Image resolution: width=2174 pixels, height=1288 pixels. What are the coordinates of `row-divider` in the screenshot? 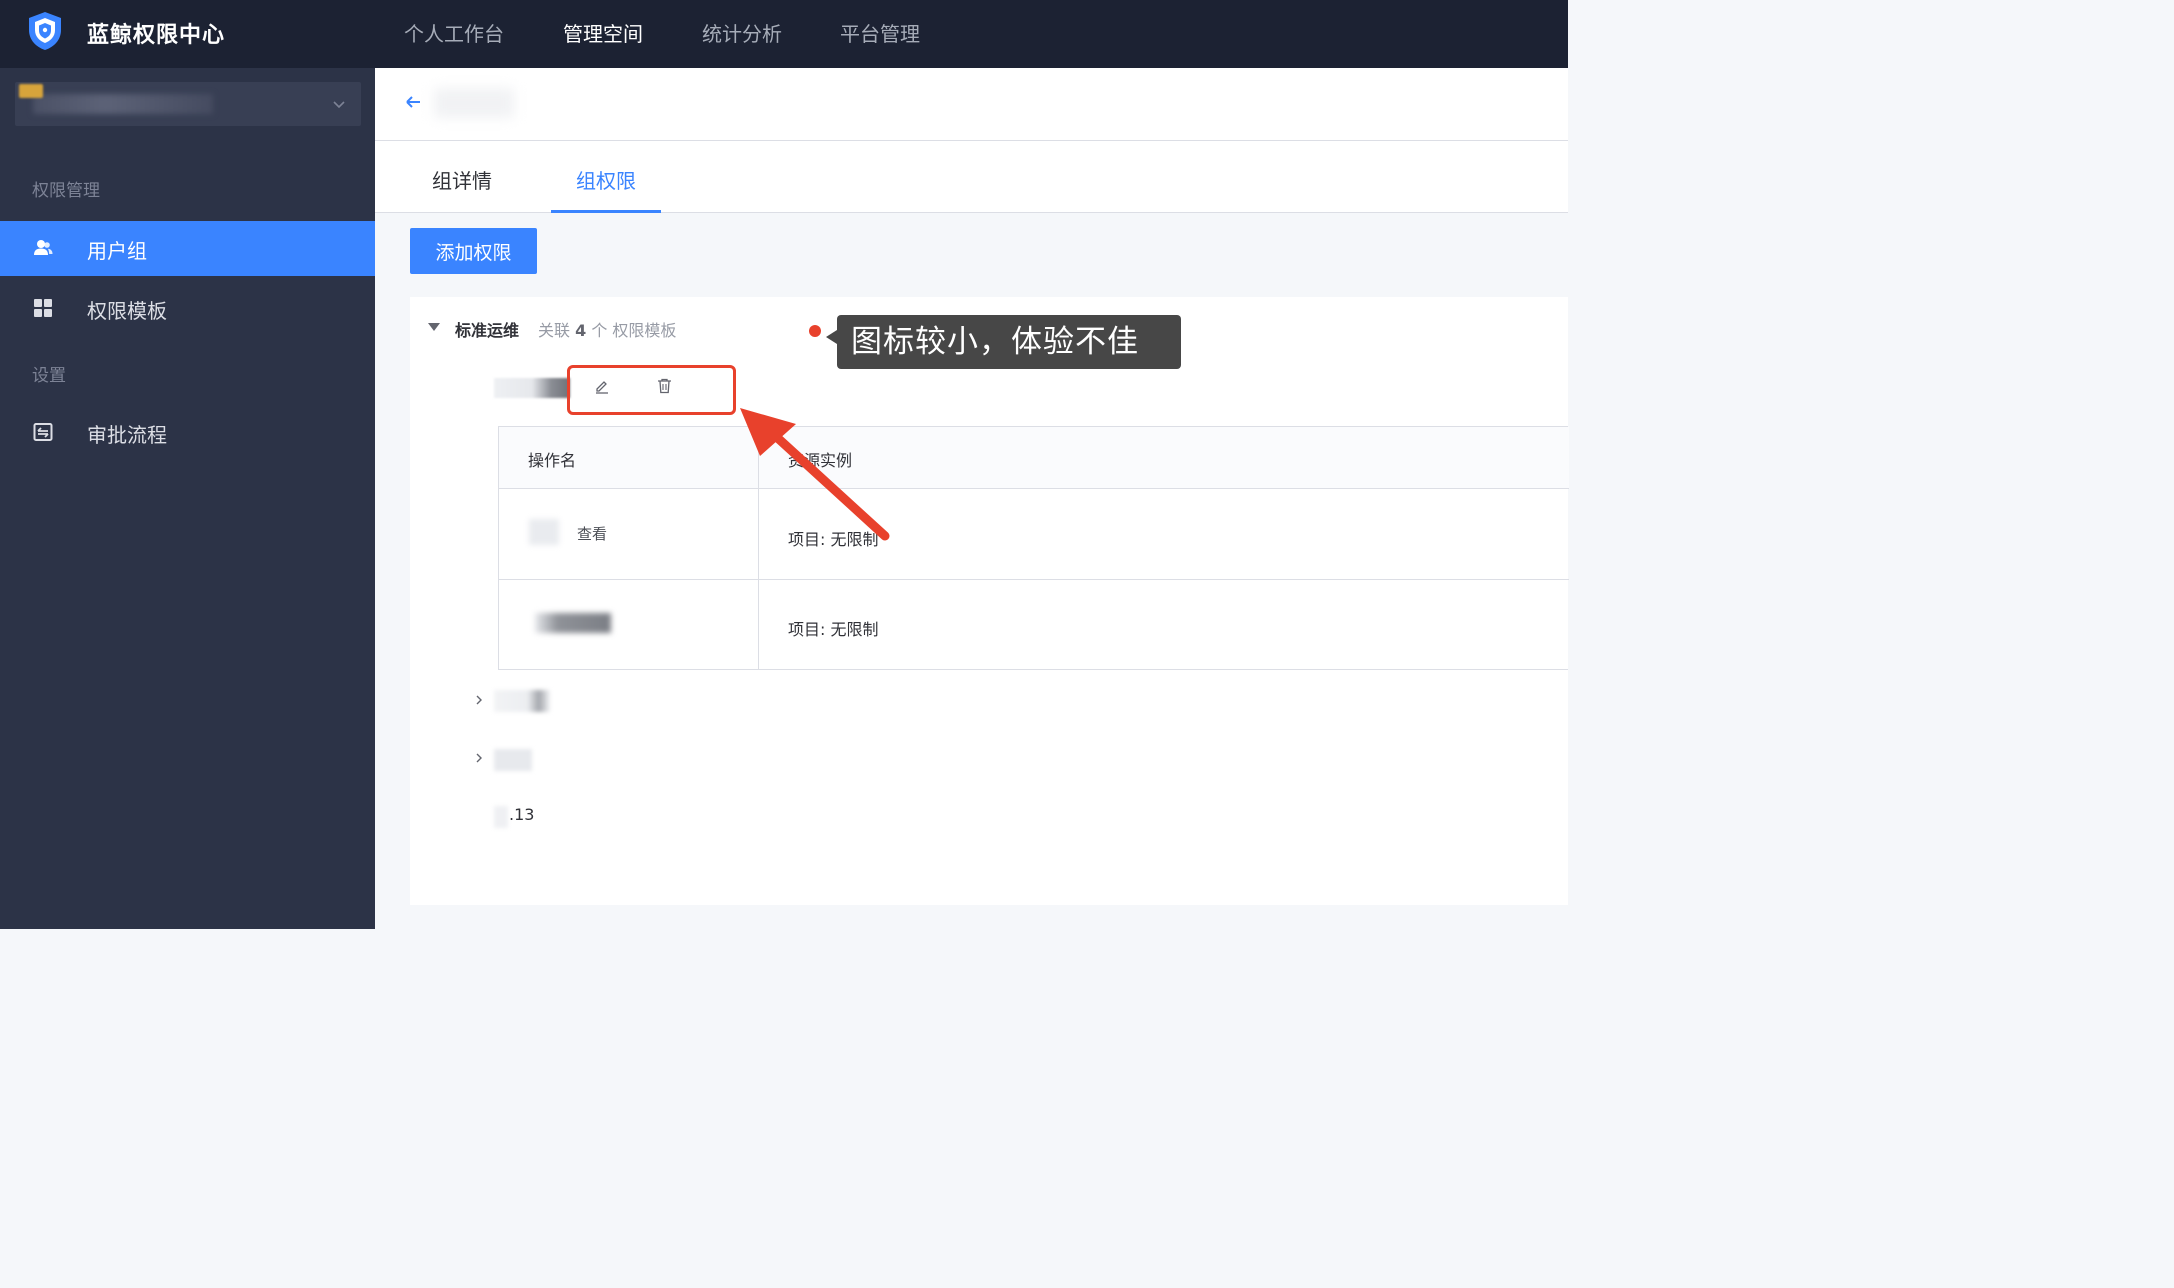 It's located at (1034, 579).